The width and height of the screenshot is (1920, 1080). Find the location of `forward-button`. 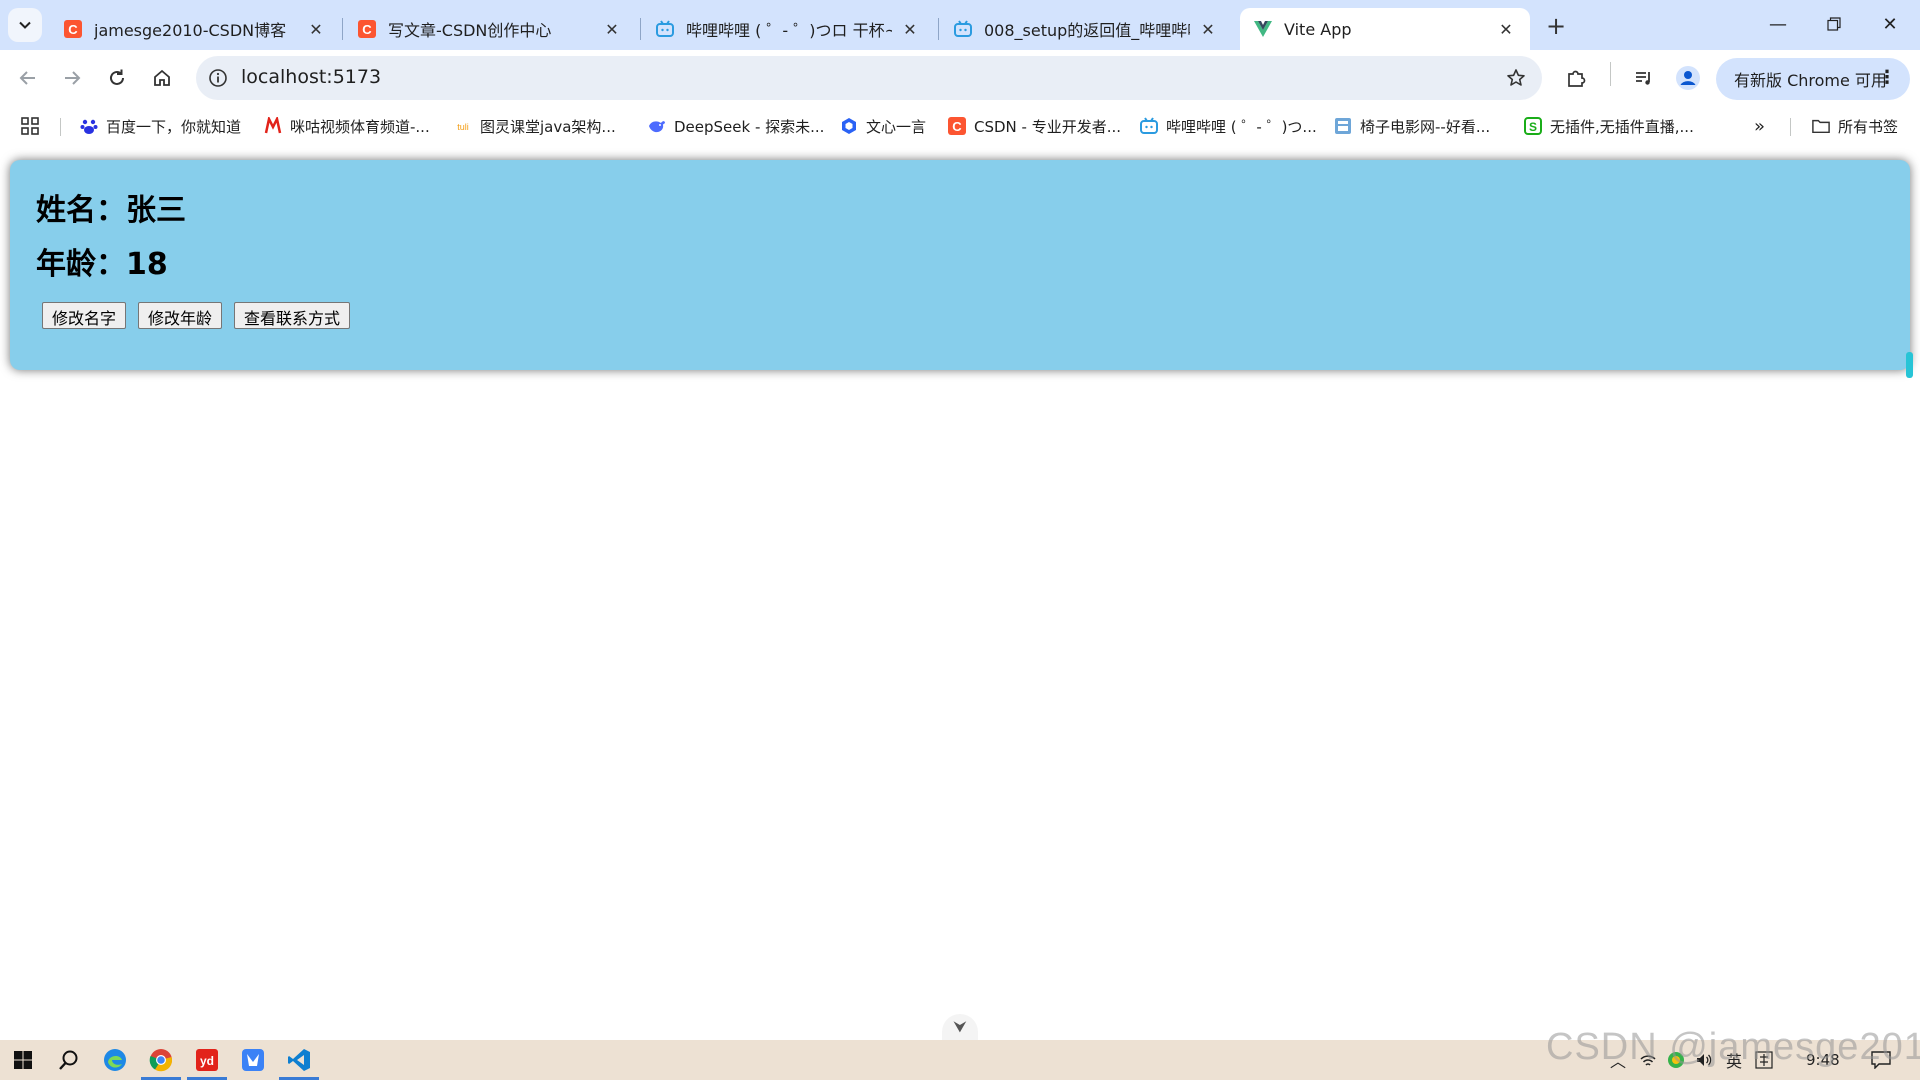

forward-button is located at coordinates (72, 78).